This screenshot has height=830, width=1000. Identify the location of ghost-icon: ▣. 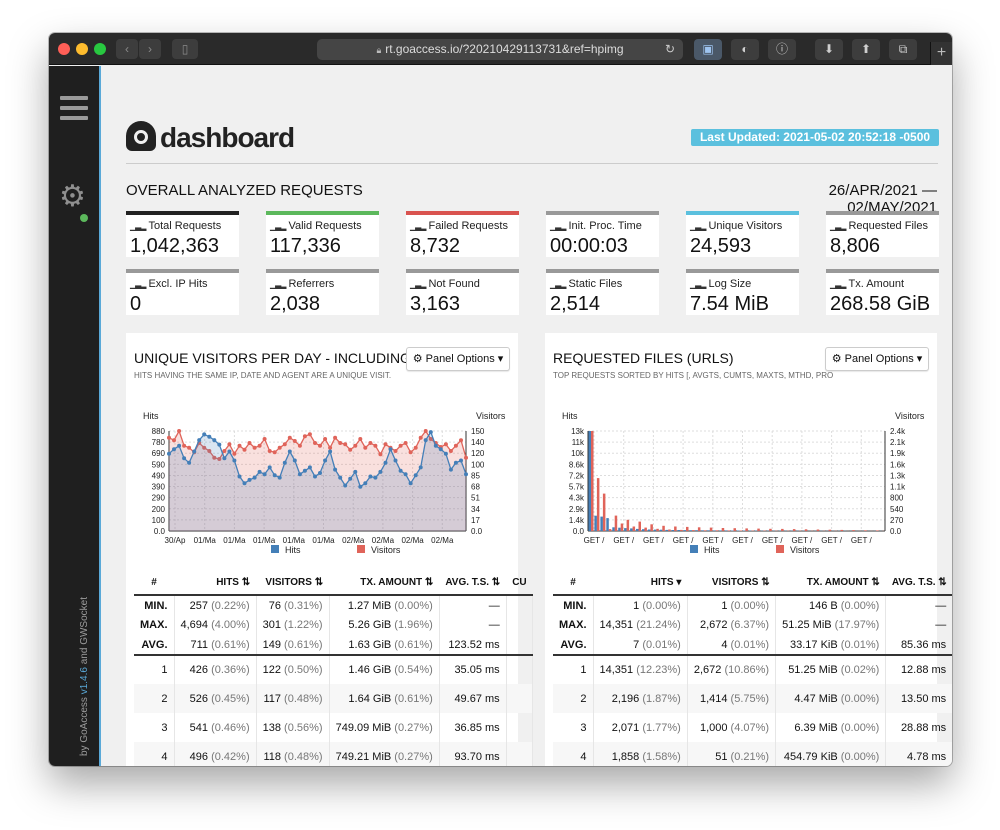
(708, 49).